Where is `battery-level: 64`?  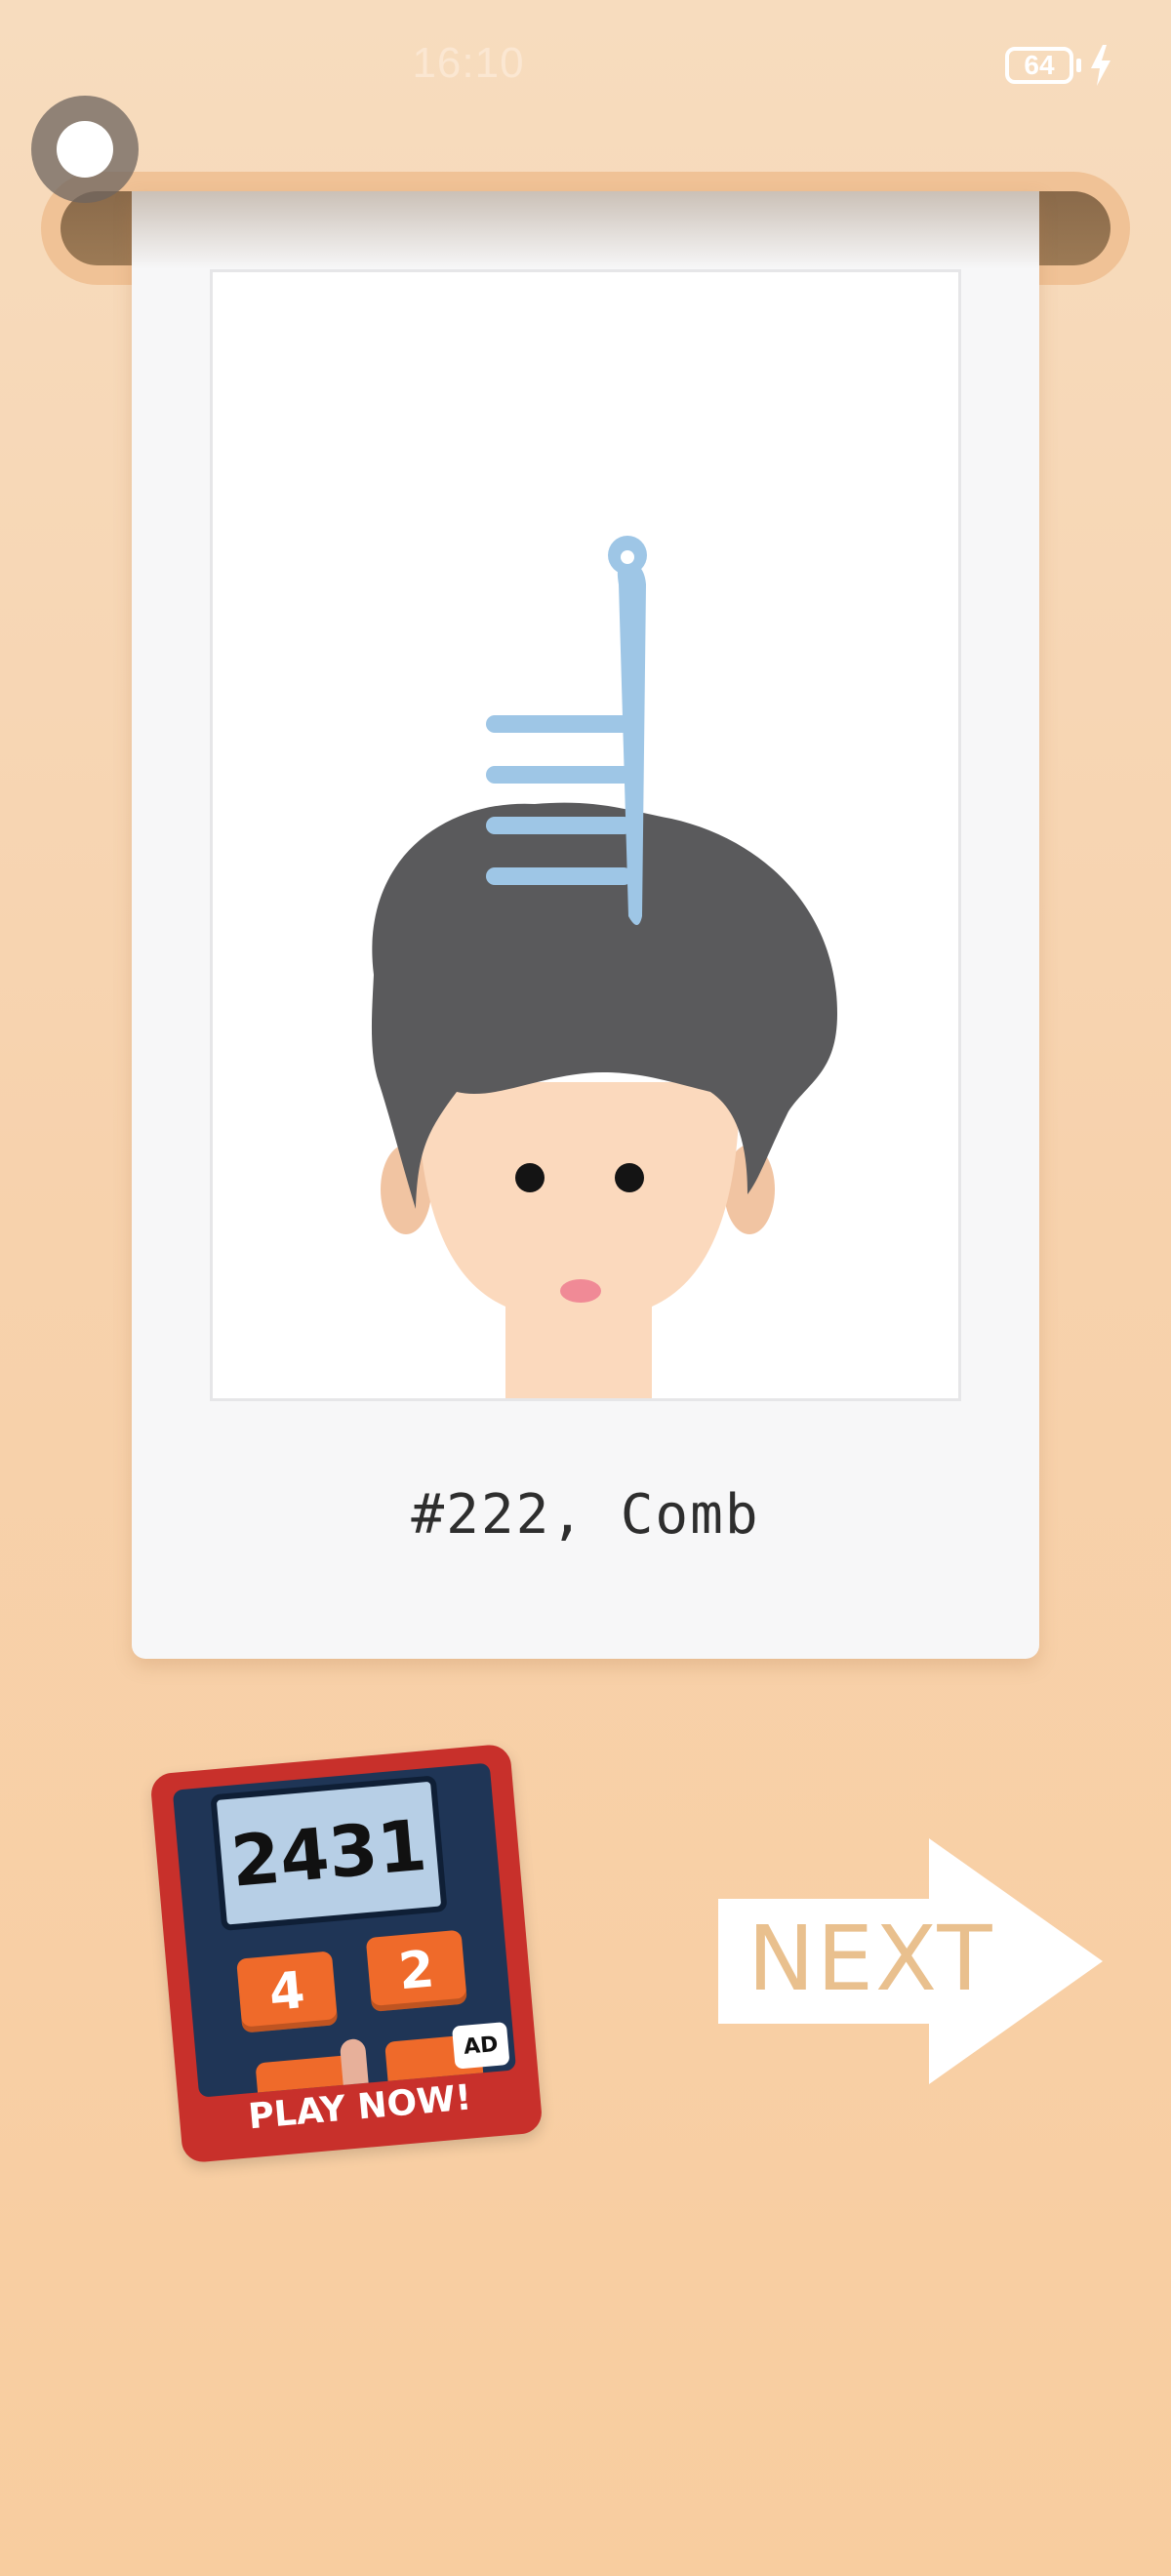 battery-level: 64 is located at coordinates (1039, 65).